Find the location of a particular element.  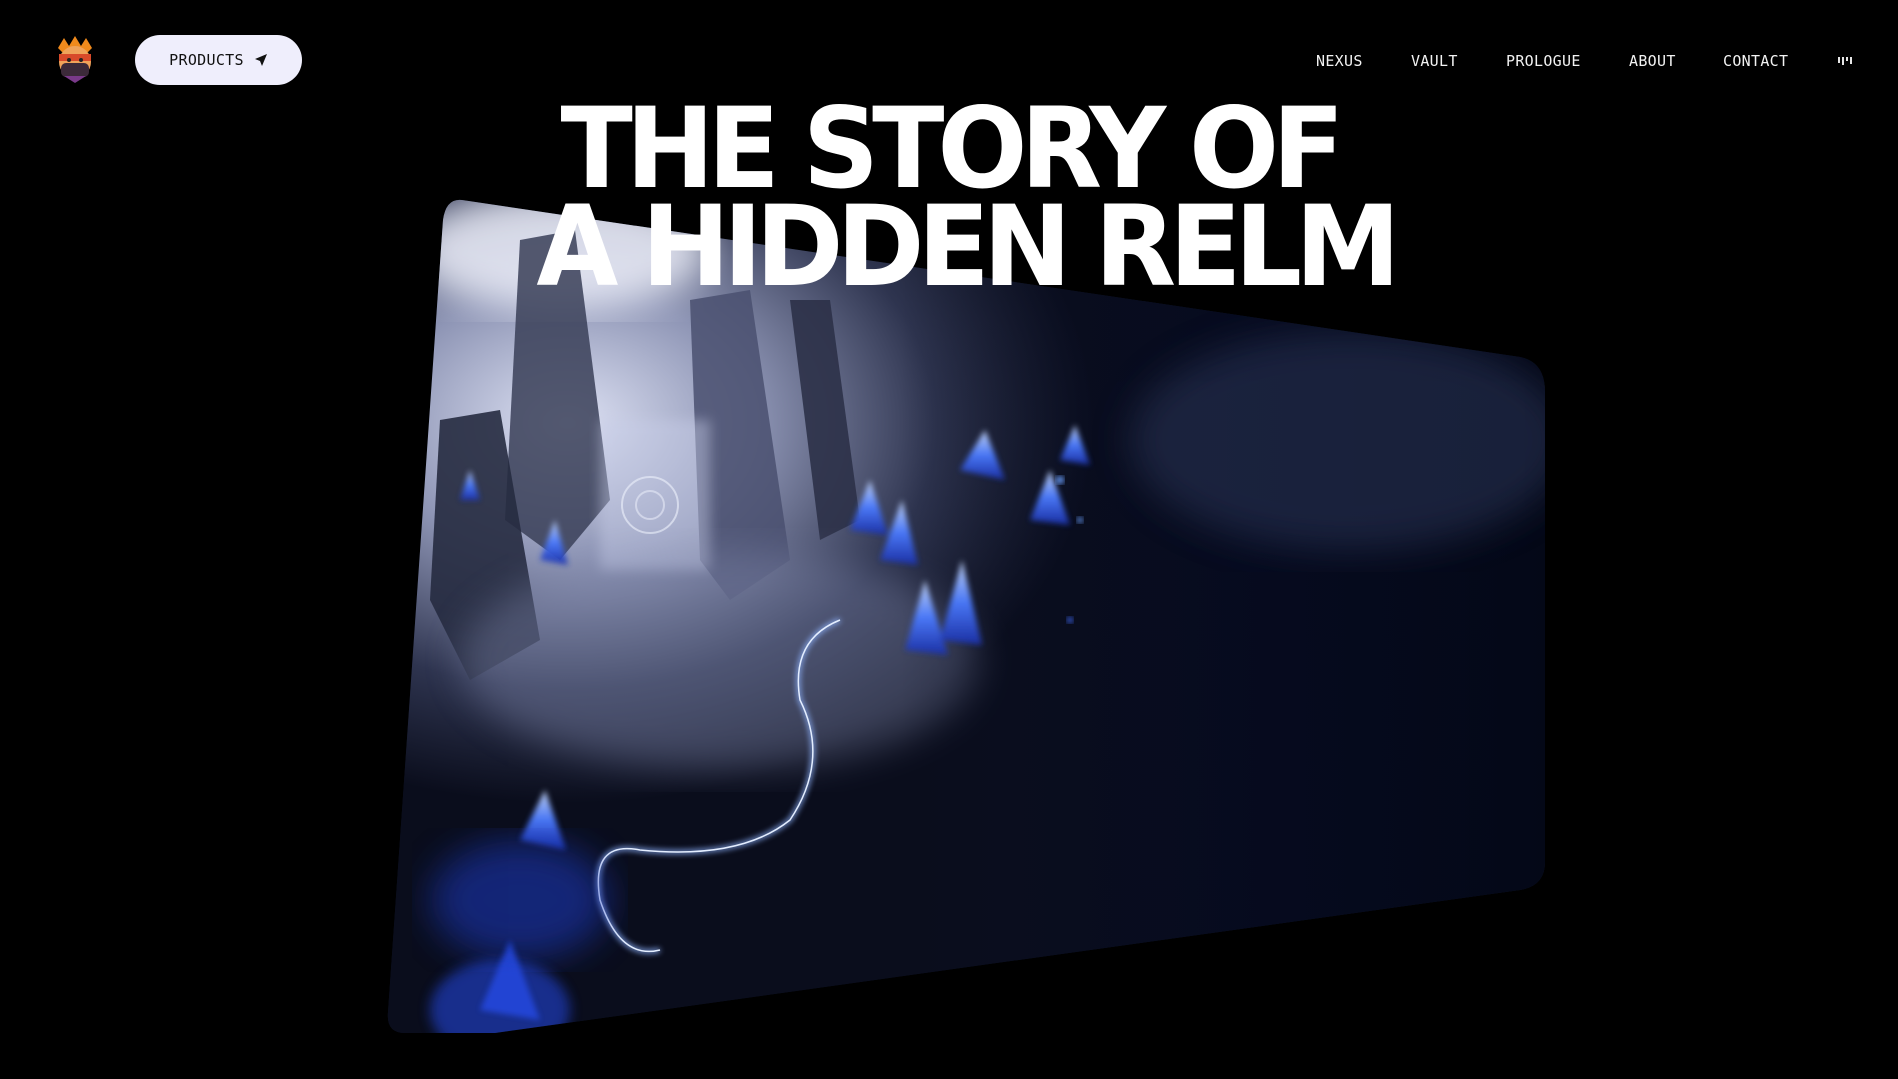

audio-bars-icon is located at coordinates (1846, 61).